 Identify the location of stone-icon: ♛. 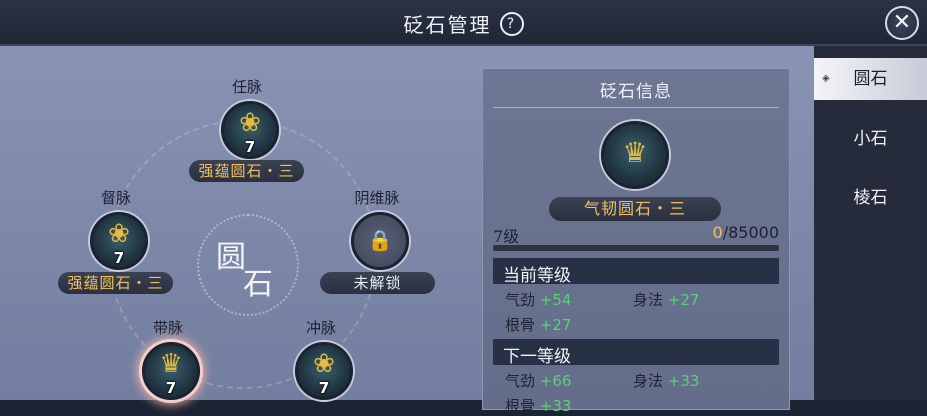
(635, 155).